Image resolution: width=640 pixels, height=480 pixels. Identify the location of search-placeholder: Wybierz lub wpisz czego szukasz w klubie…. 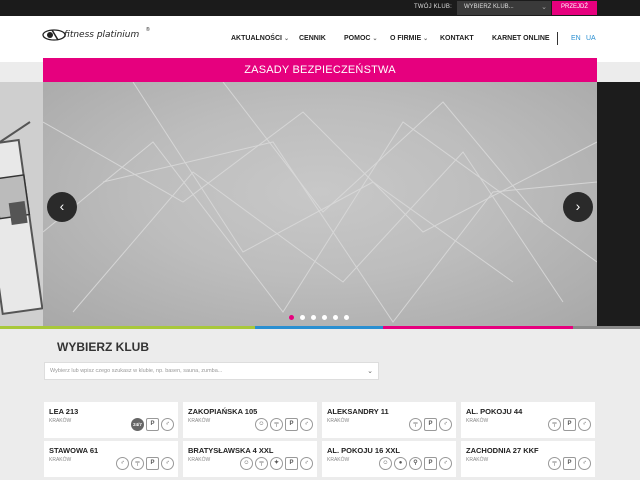
(136, 371).